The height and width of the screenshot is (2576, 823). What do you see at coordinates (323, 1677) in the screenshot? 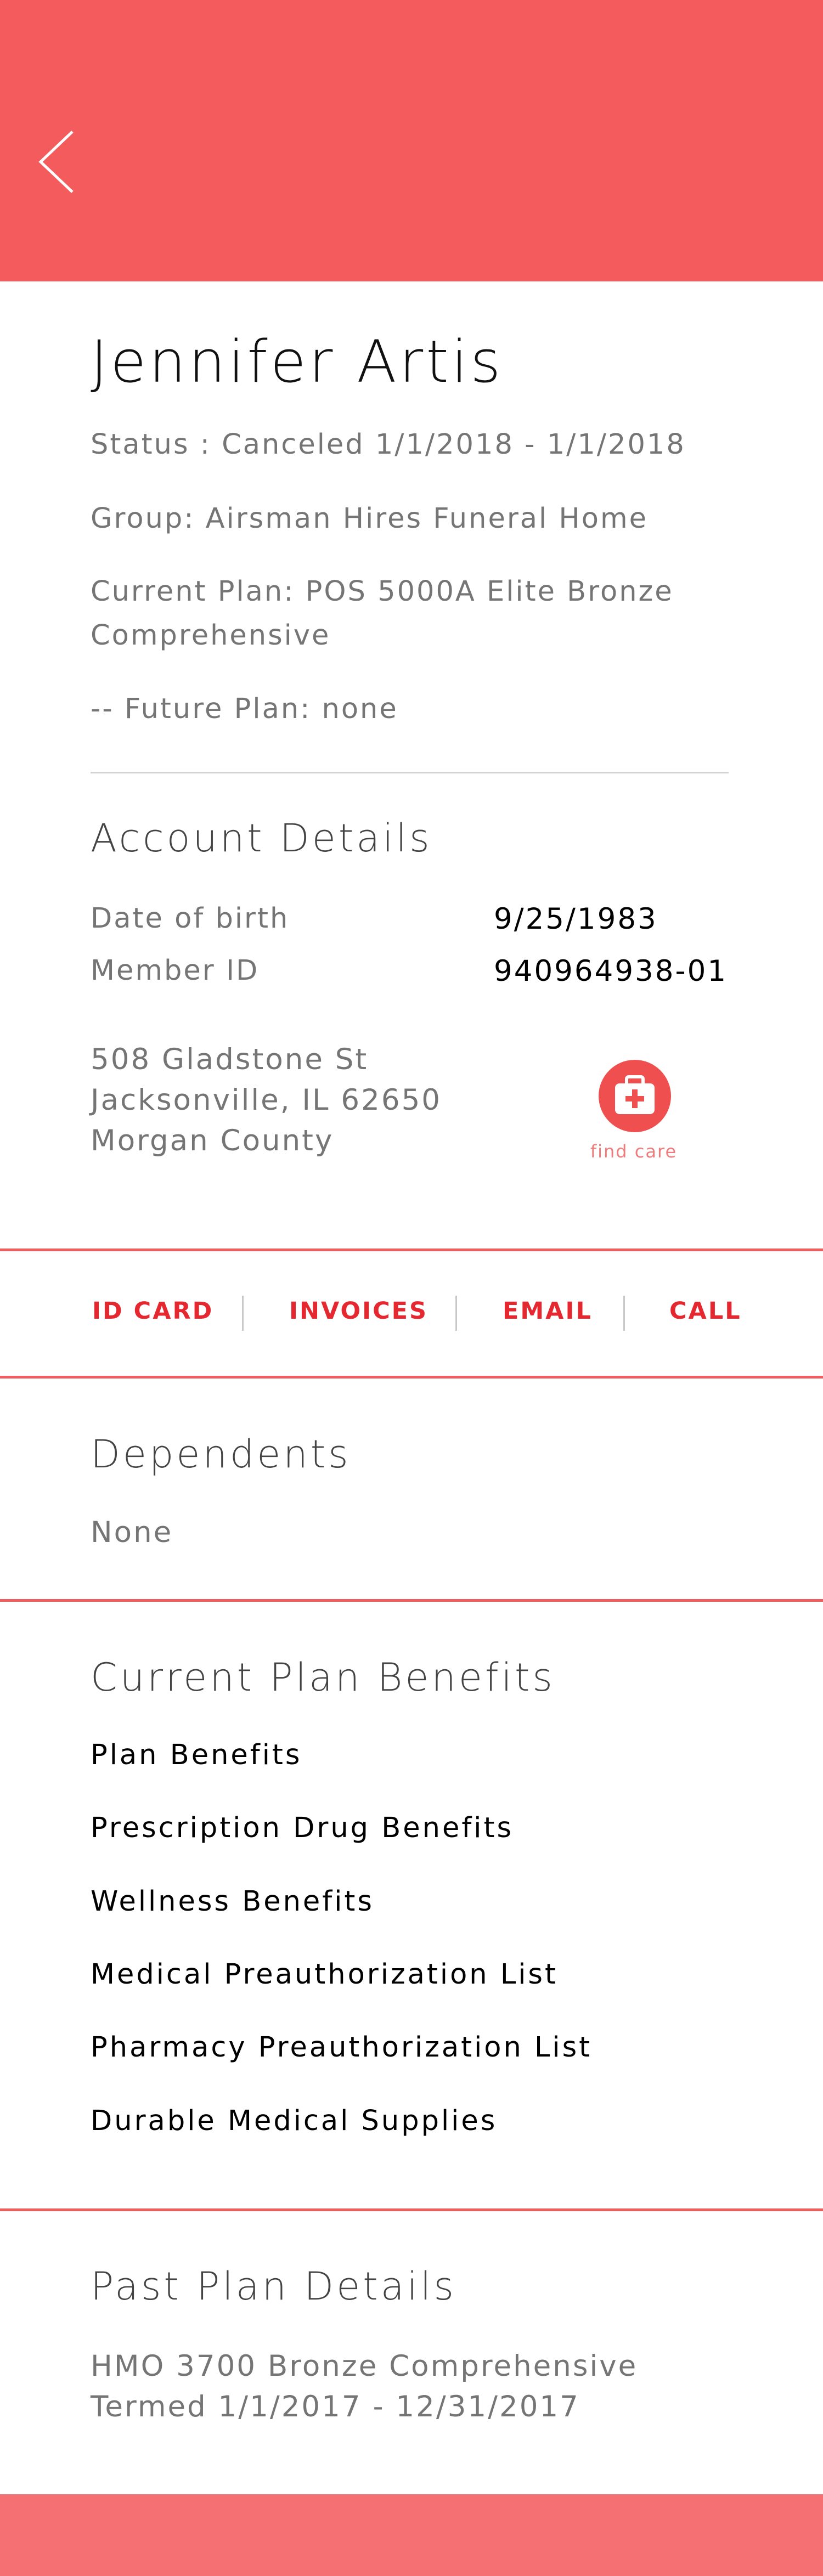
I see `current-plan-benefits-title: Current Plan Benefits` at bounding box center [323, 1677].